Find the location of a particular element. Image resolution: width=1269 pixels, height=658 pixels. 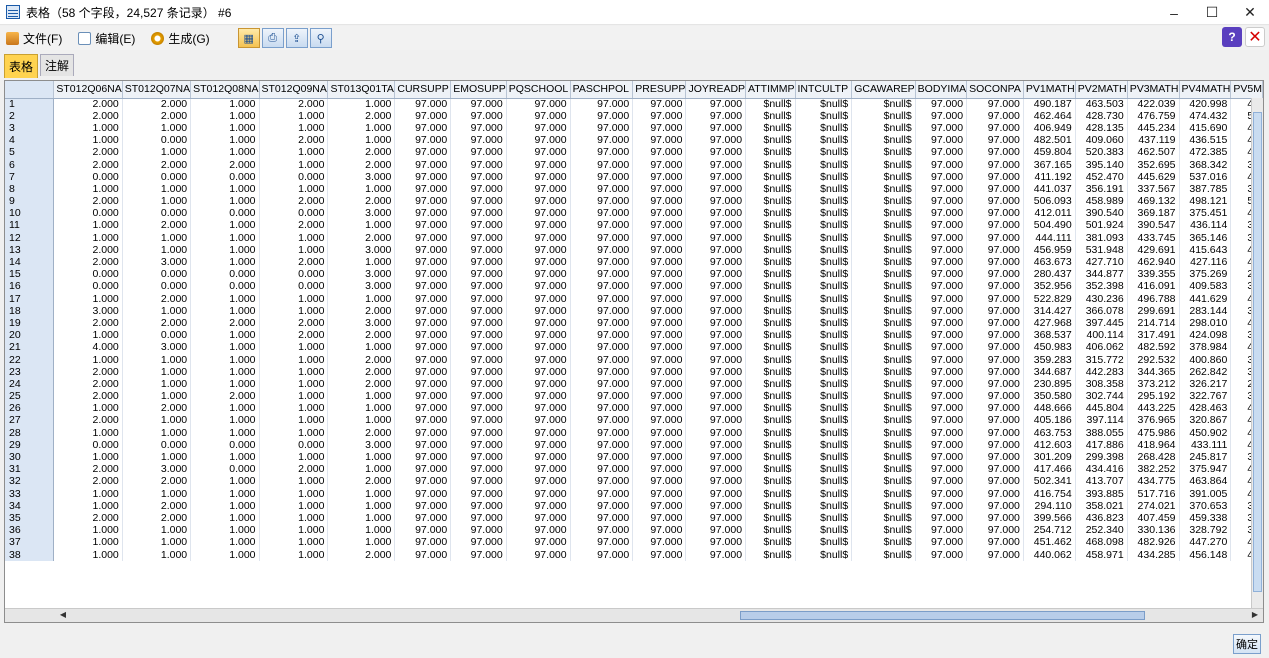

table-cell: 424.098 is located at coordinates (1205, 335).